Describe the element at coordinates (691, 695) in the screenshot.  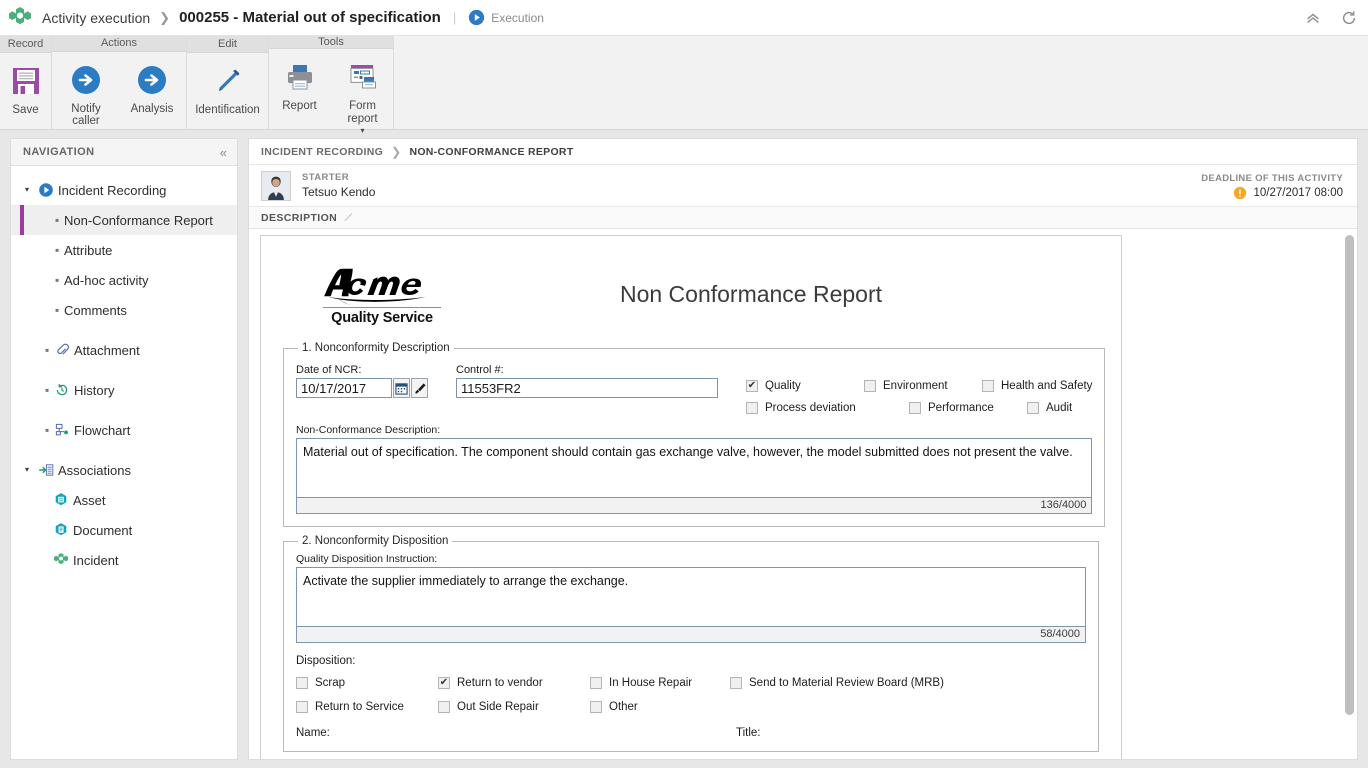
I see `disposition-checkbox-grid: Scrap Return to vendor In House Repair` at that location.